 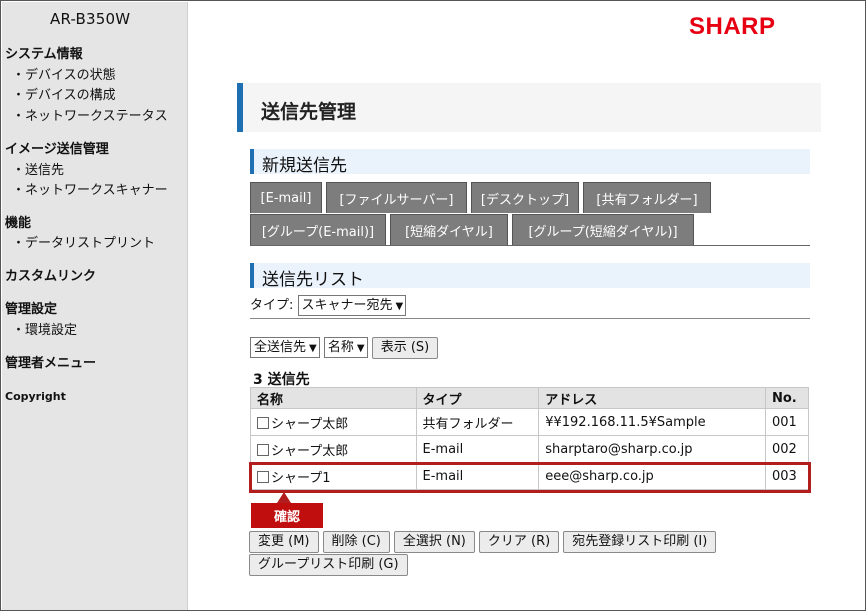 I want to click on sidebar-section-functions: 機能, so click(x=18, y=221).